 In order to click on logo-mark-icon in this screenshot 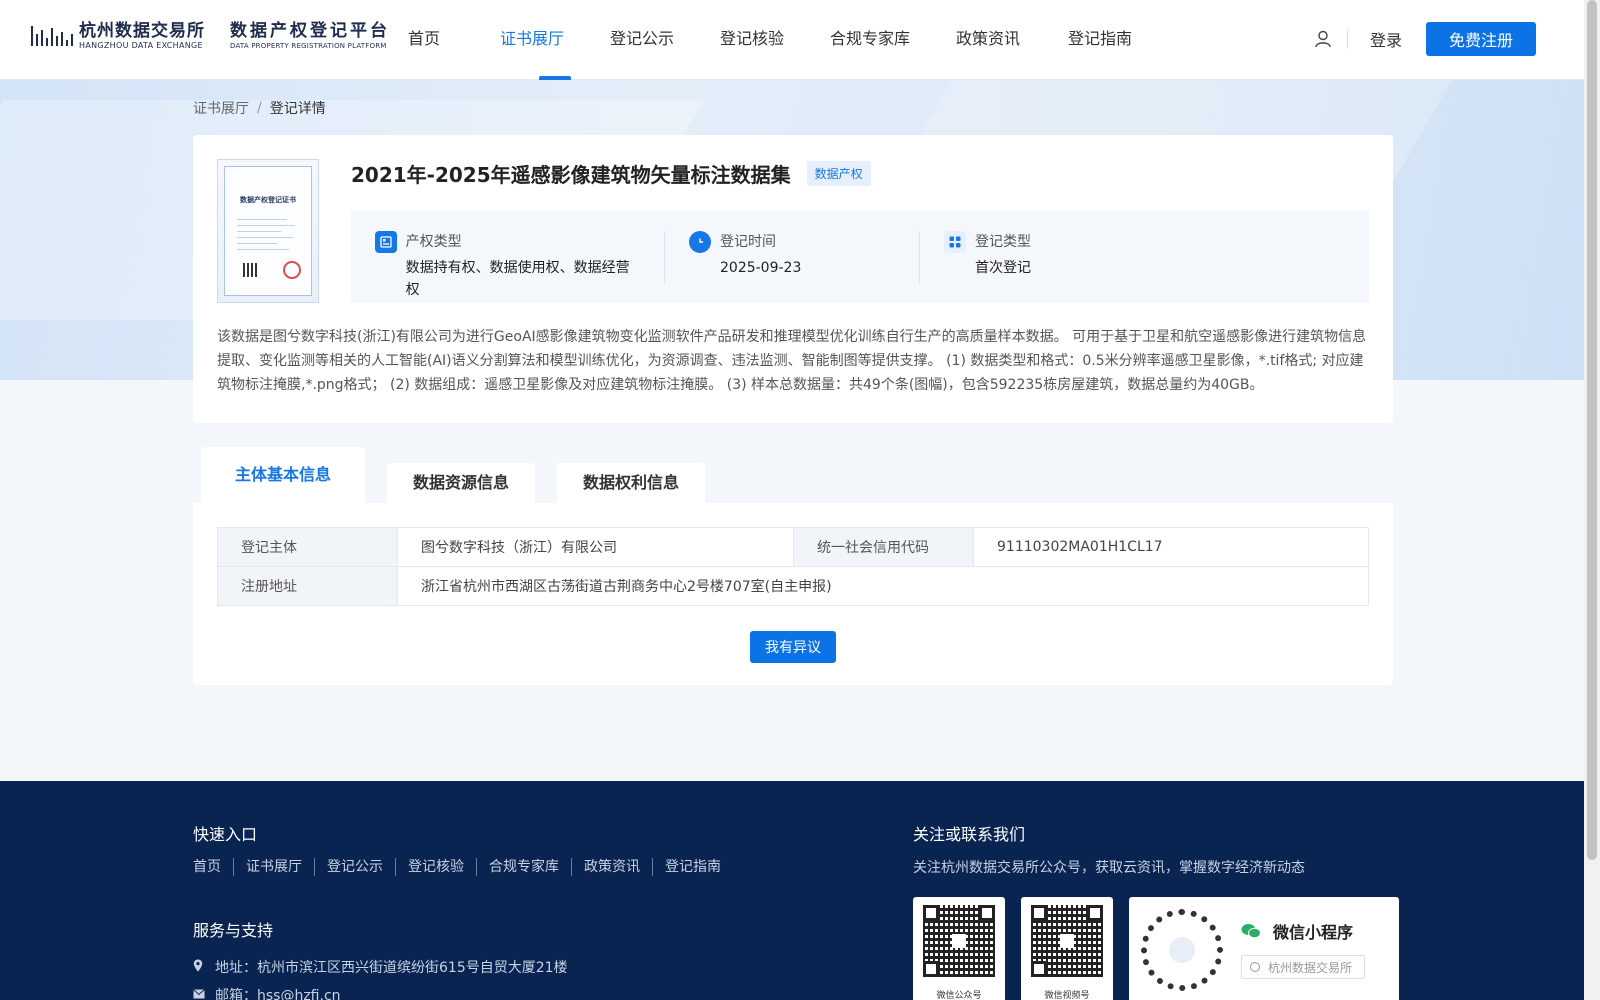, I will do `click(53, 37)`.